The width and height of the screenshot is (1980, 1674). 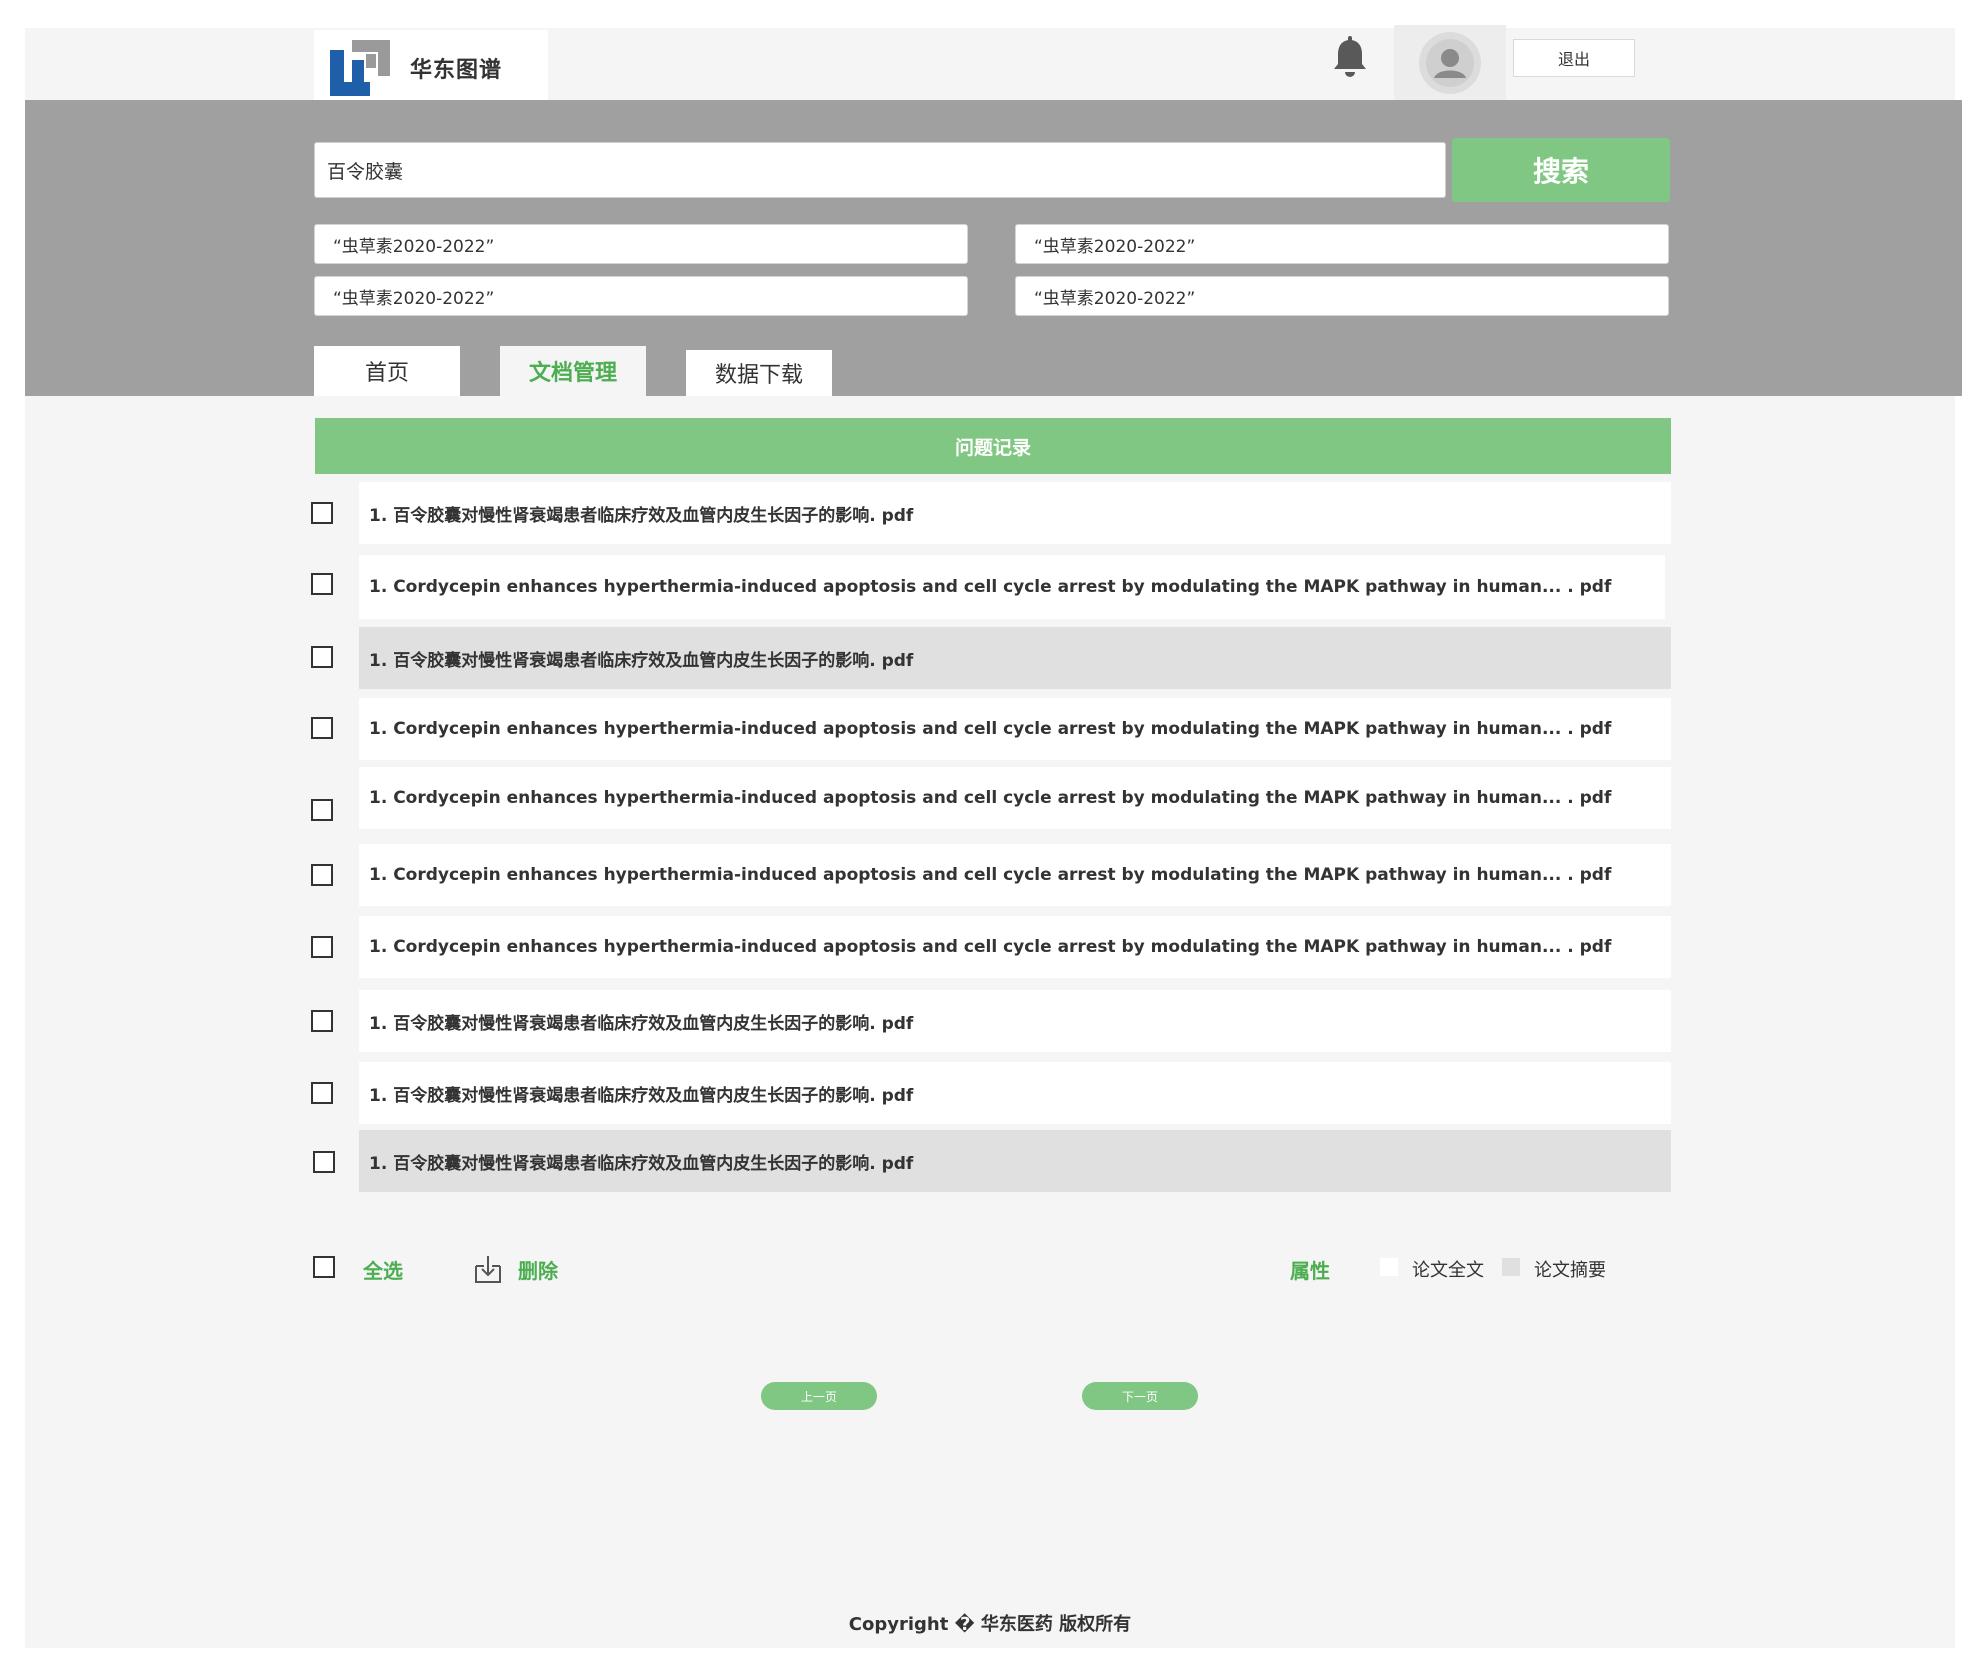 I want to click on fulltext-option-checkbox, so click(x=1389, y=1267).